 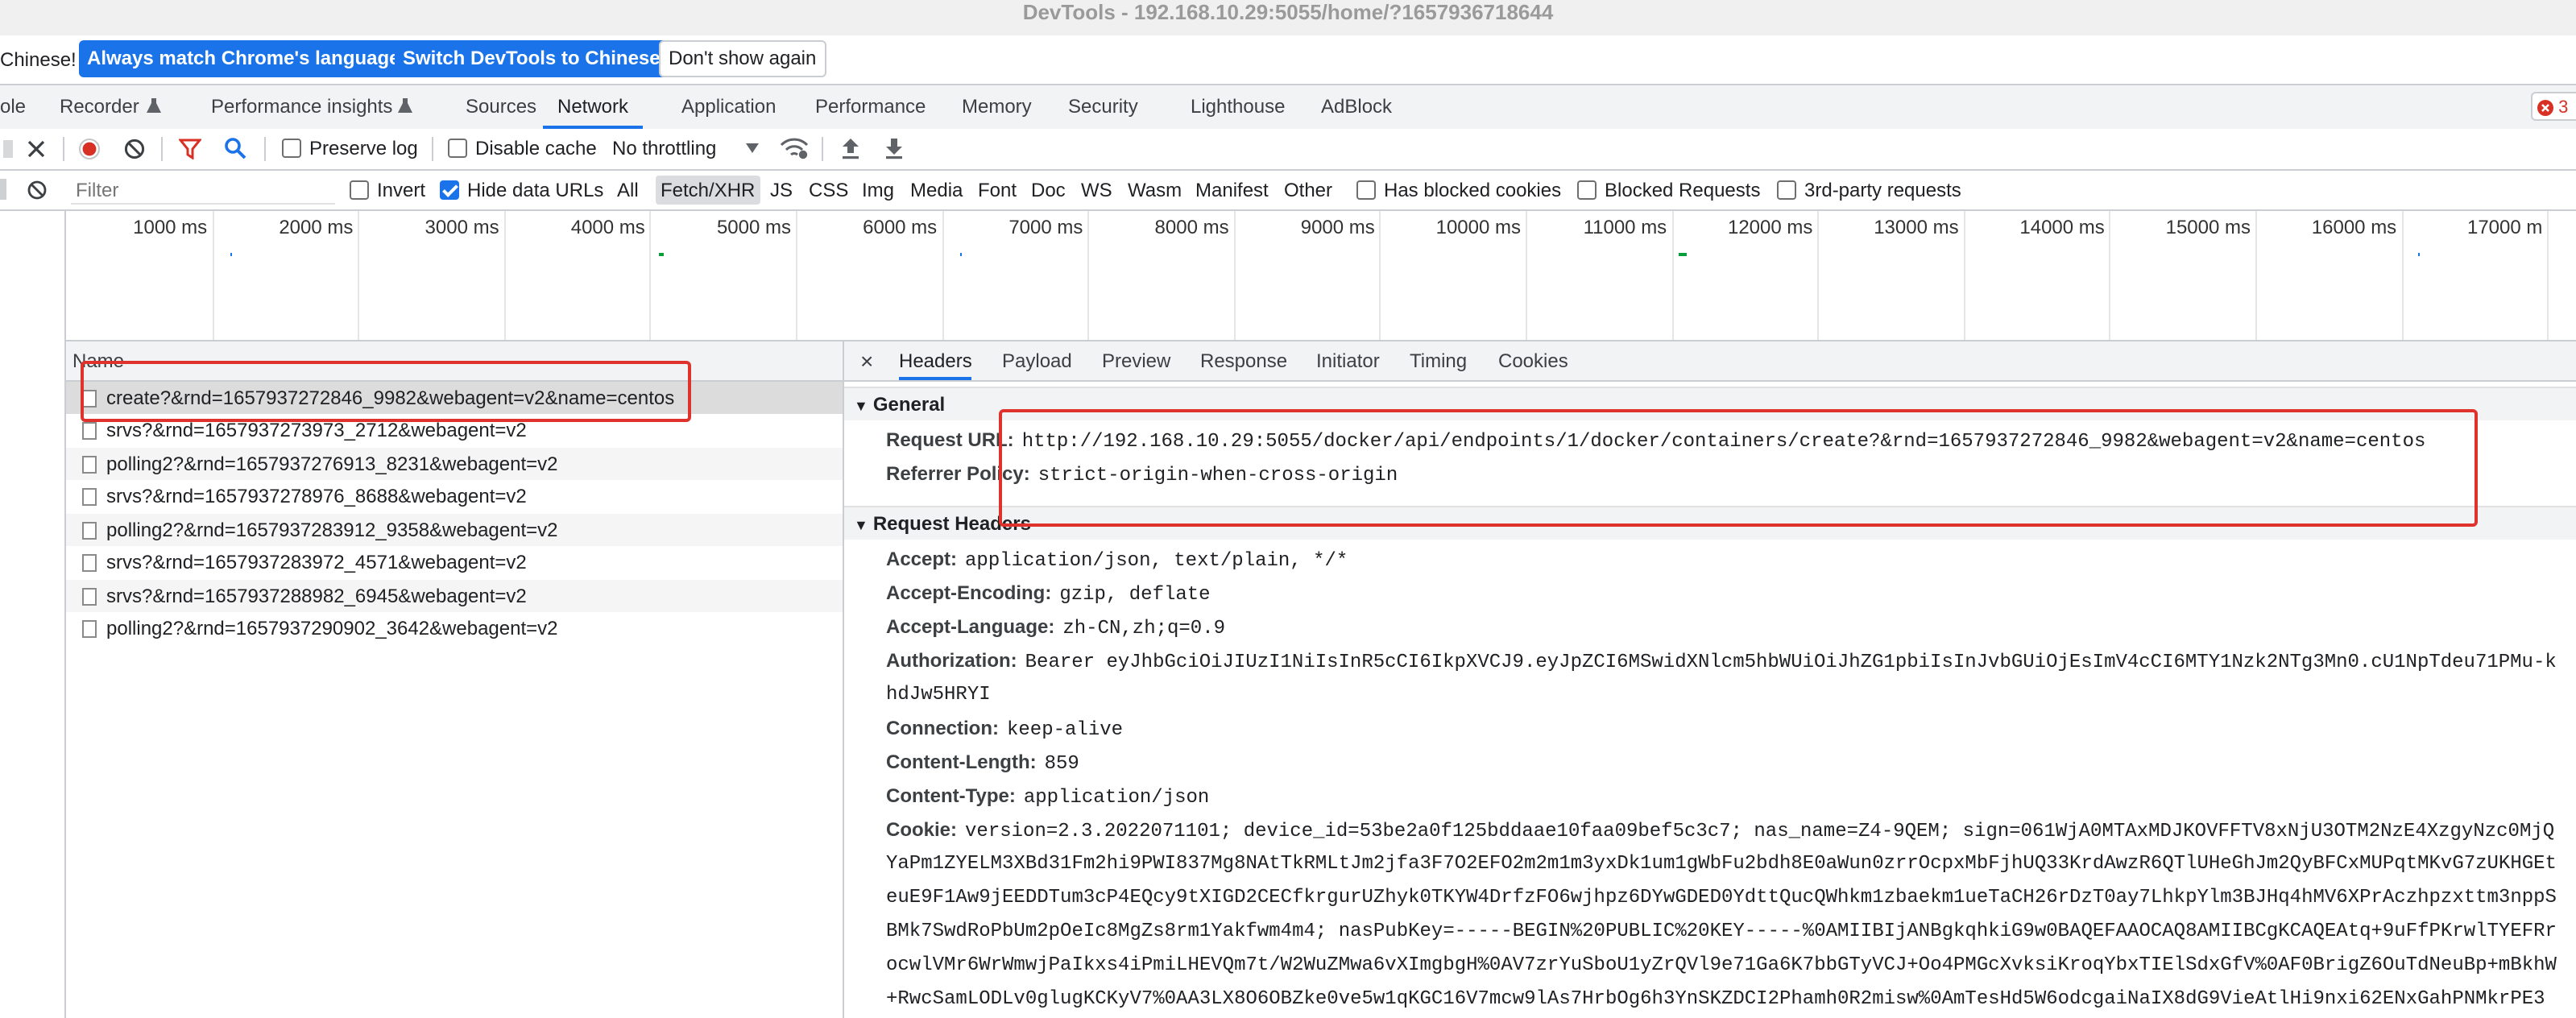 I want to click on type-filter-manifest: Manifest, so click(x=1232, y=190).